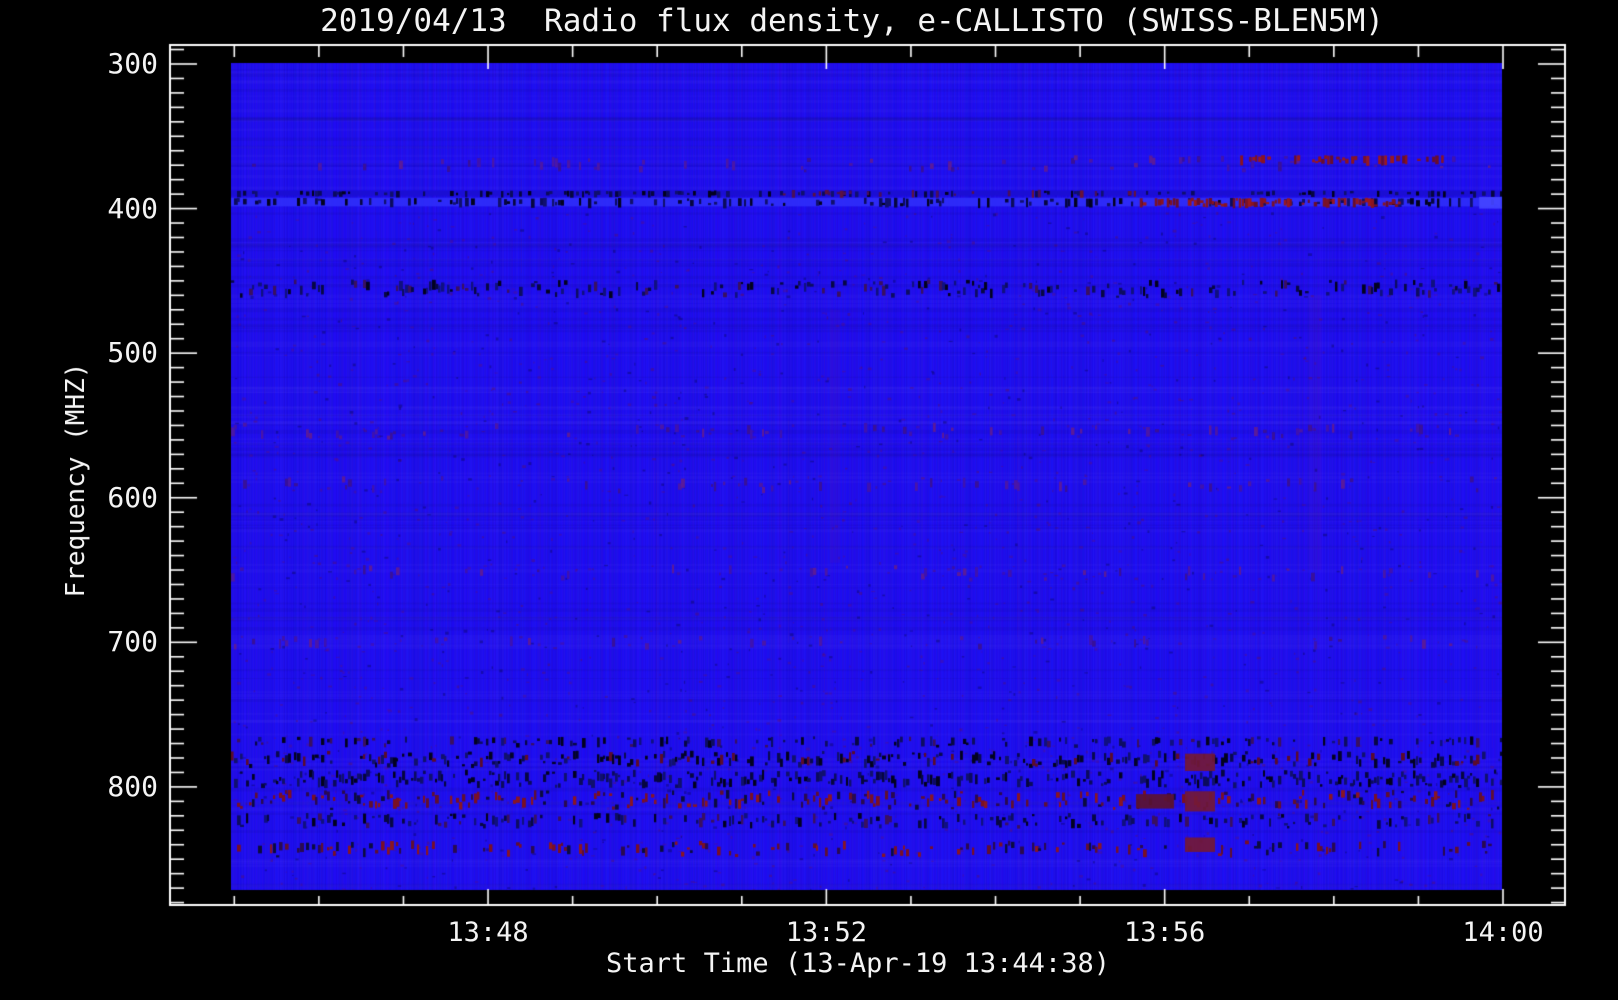 This screenshot has height=1000, width=1618. I want to click on y-tick-label: 400, so click(132, 208).